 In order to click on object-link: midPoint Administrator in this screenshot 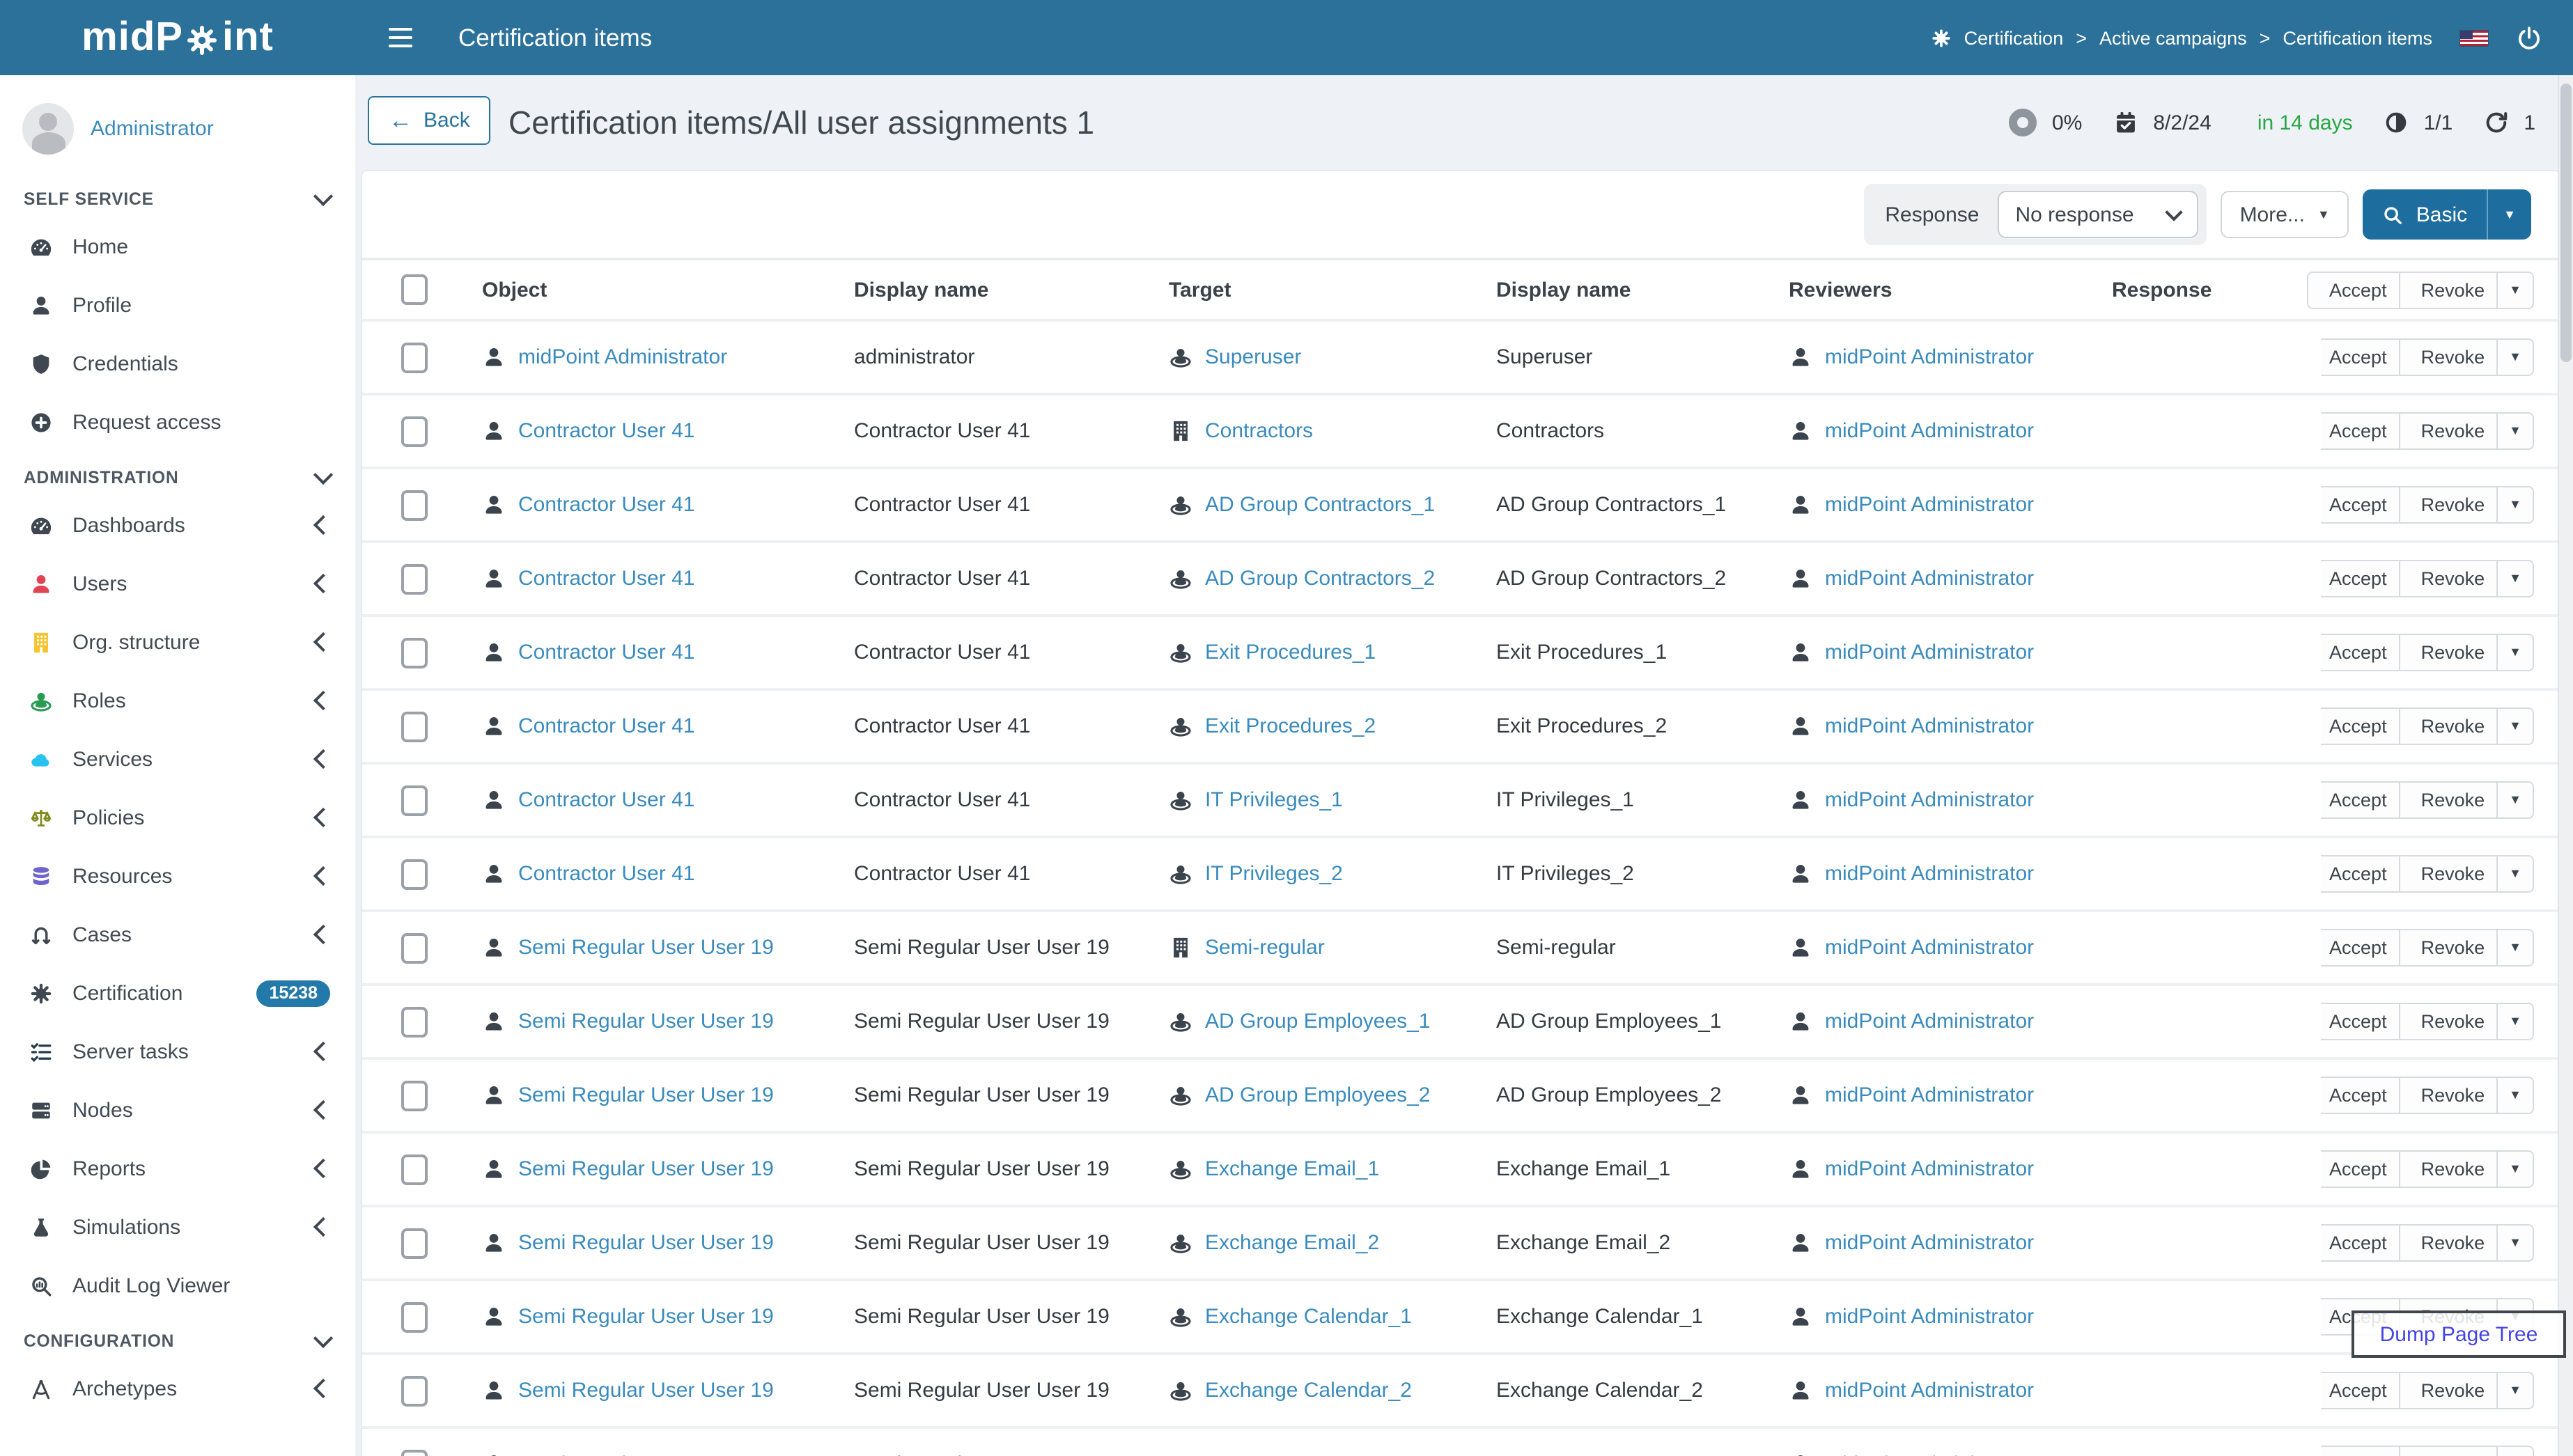, I will do `click(622, 357)`.